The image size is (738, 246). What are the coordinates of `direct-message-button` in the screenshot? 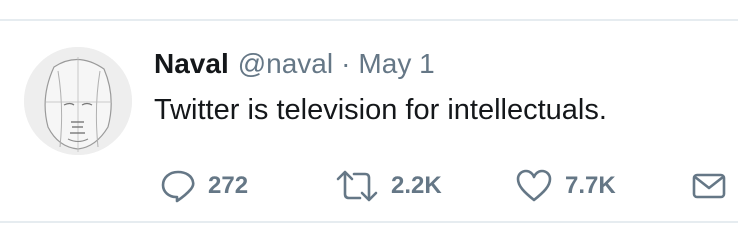 It's located at (709, 186).